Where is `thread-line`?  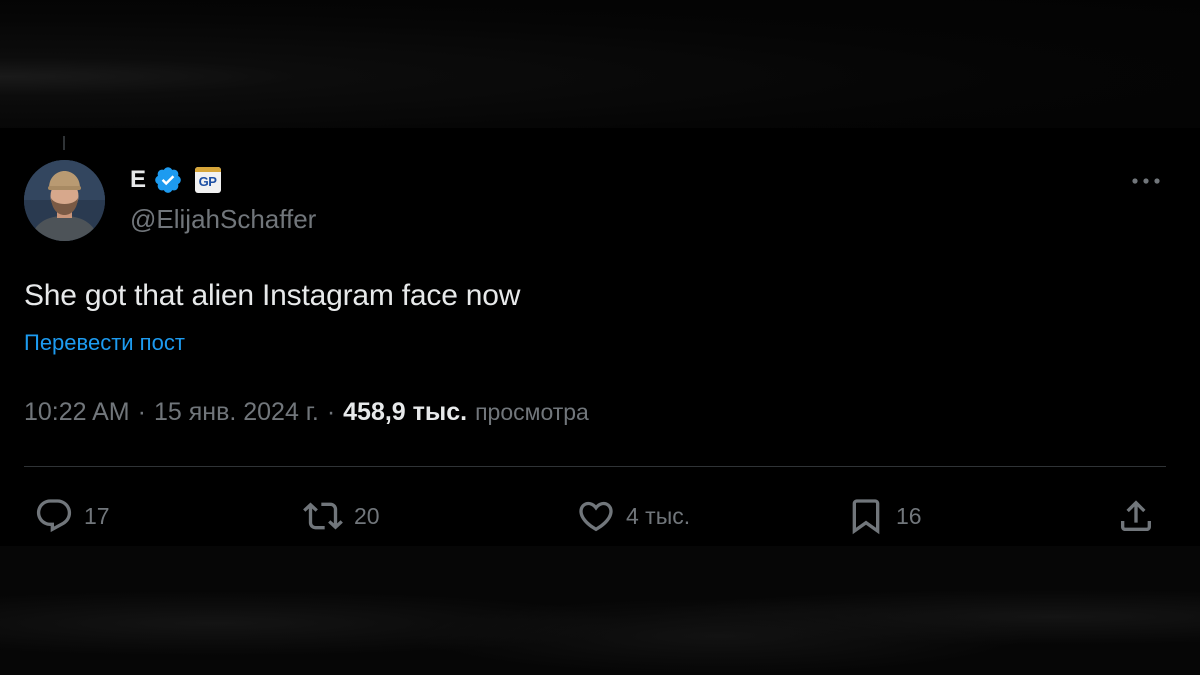
thread-line is located at coordinates (64, 143).